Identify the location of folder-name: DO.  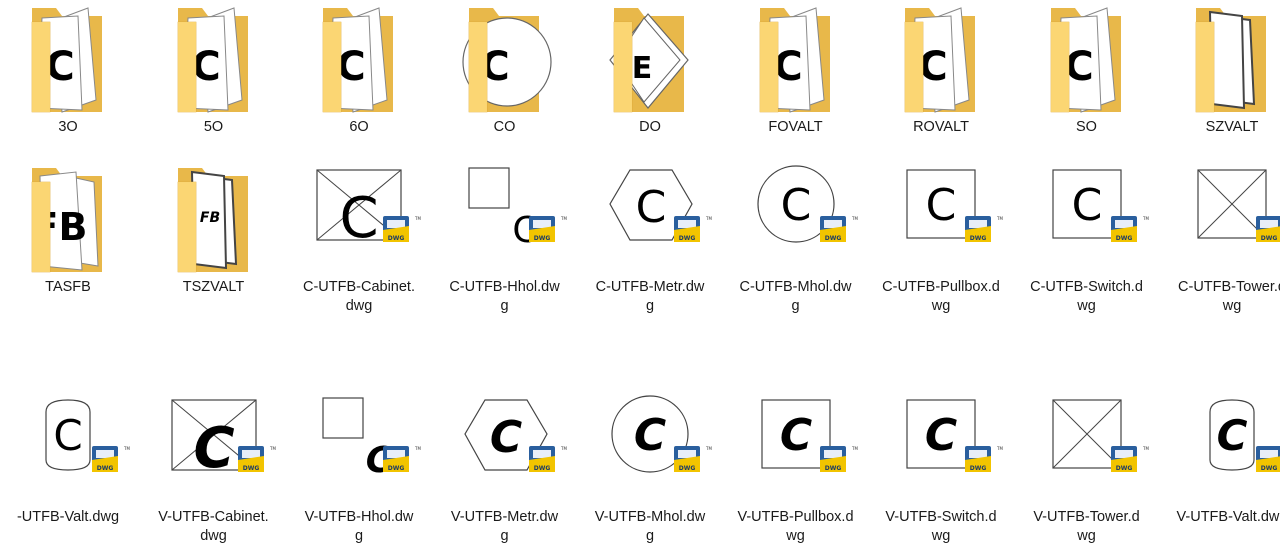
(650, 127).